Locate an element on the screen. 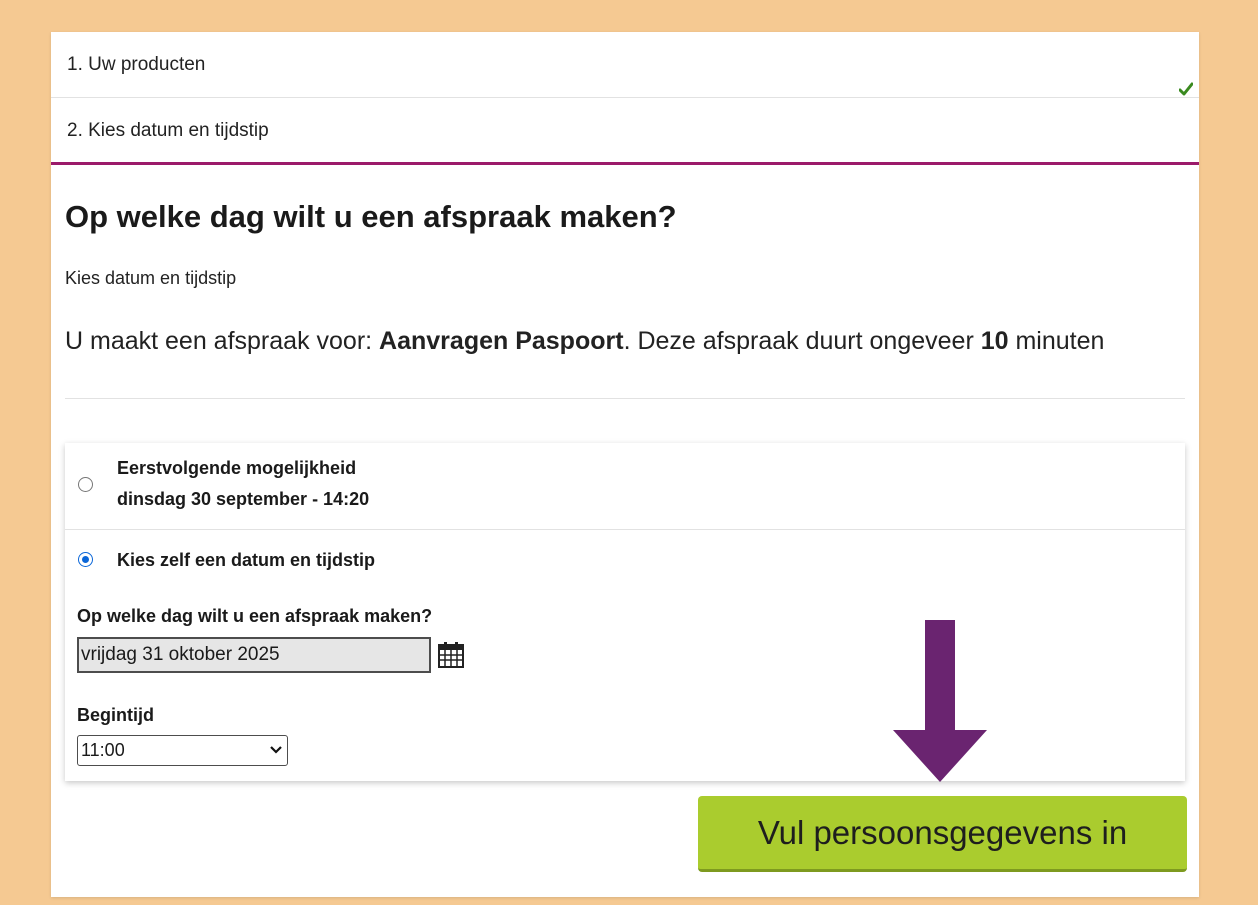  arrow-down-icon is located at coordinates (940, 701).